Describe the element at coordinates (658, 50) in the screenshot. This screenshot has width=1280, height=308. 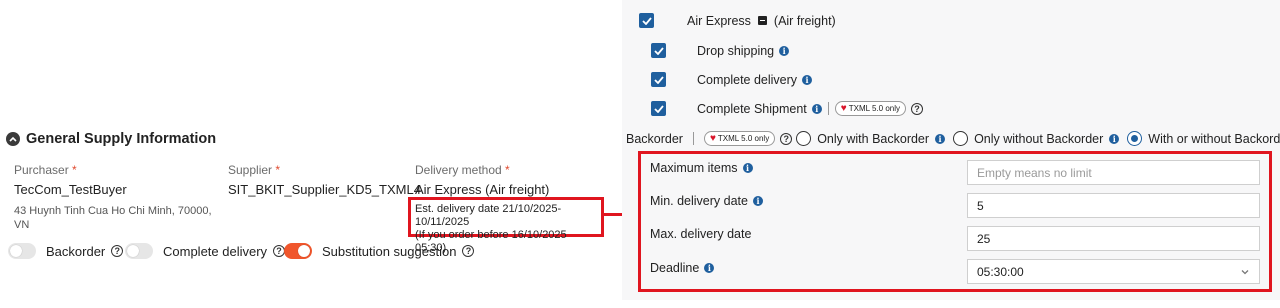
I see `drop-shipping-checkbox` at that location.